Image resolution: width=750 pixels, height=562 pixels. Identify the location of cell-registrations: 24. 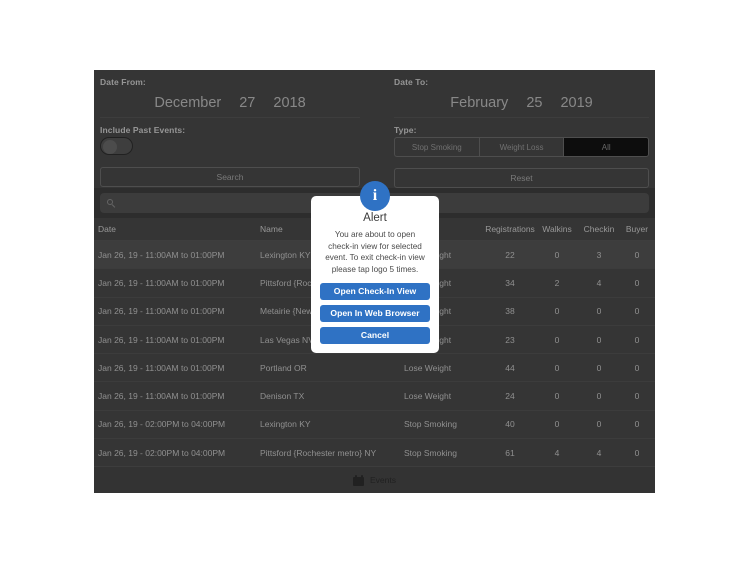
(510, 396).